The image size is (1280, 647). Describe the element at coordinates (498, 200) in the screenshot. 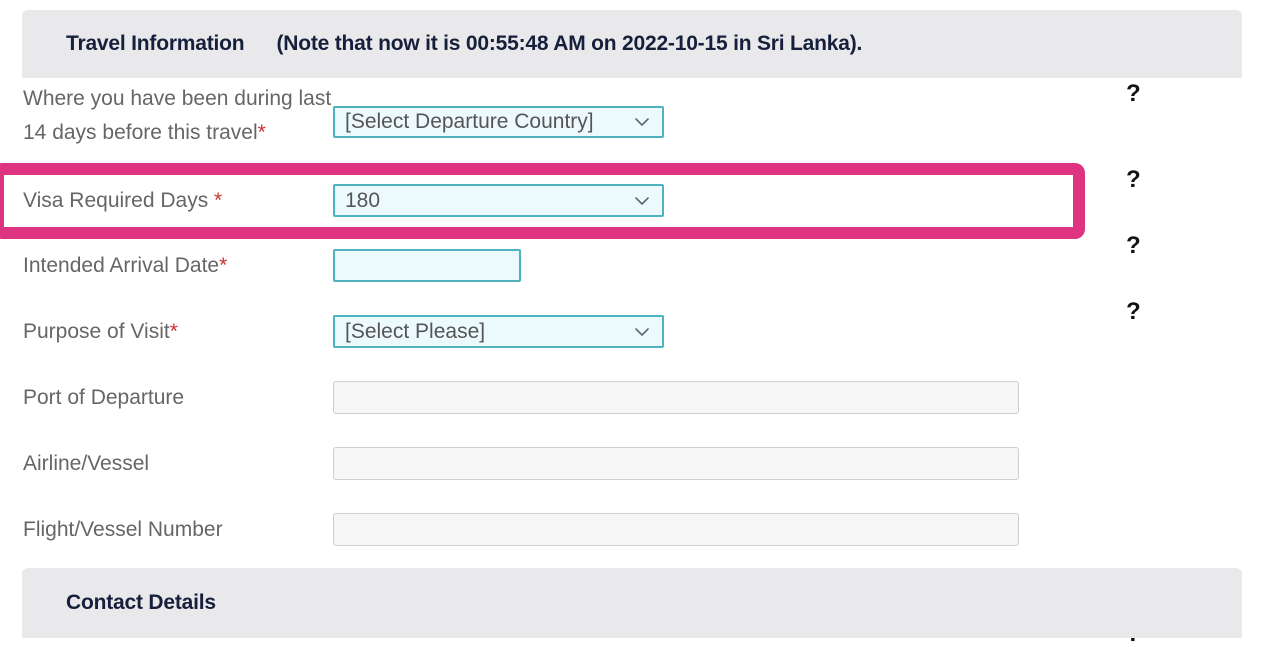

I see `select-visa-required-days: 180` at that location.